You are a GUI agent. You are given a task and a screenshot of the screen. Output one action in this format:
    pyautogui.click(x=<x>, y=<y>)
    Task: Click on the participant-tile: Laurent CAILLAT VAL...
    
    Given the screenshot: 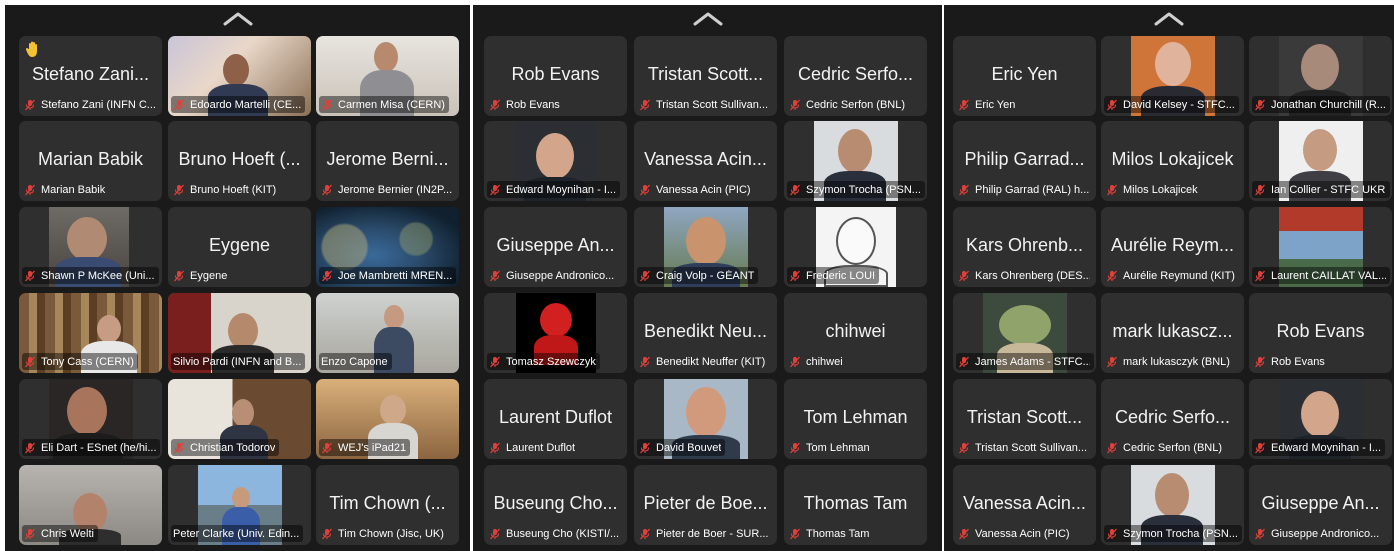 What is the action you would take?
    pyautogui.click(x=1320, y=247)
    